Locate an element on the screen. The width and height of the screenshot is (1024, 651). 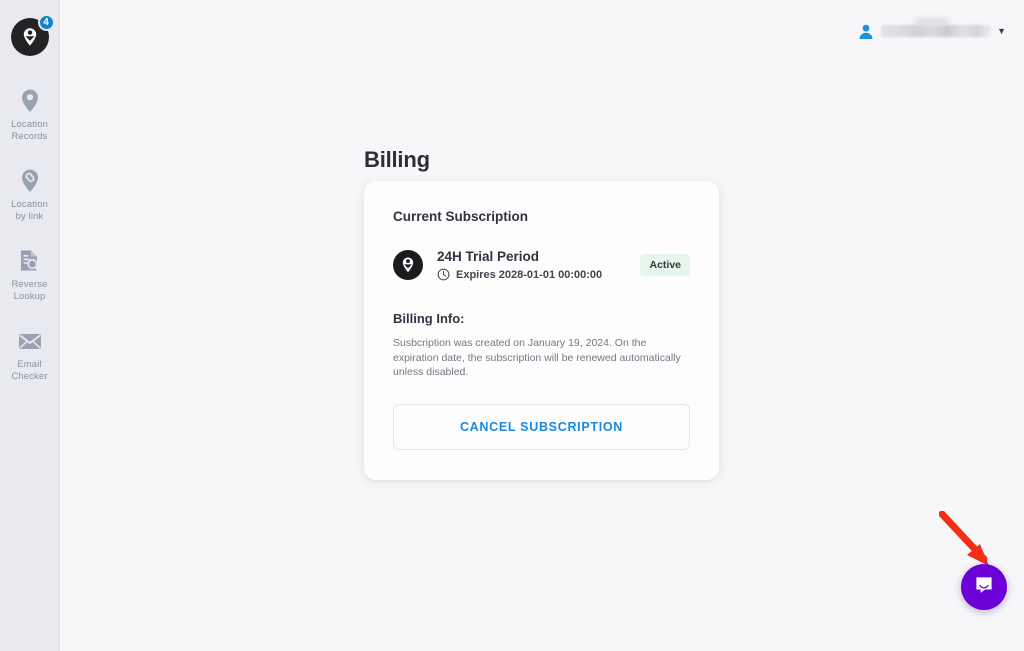
chat-bubble-icon is located at coordinates (984, 587).